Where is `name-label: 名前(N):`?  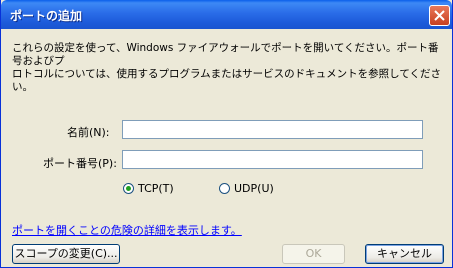 name-label: 名前(N): is located at coordinates (88, 132).